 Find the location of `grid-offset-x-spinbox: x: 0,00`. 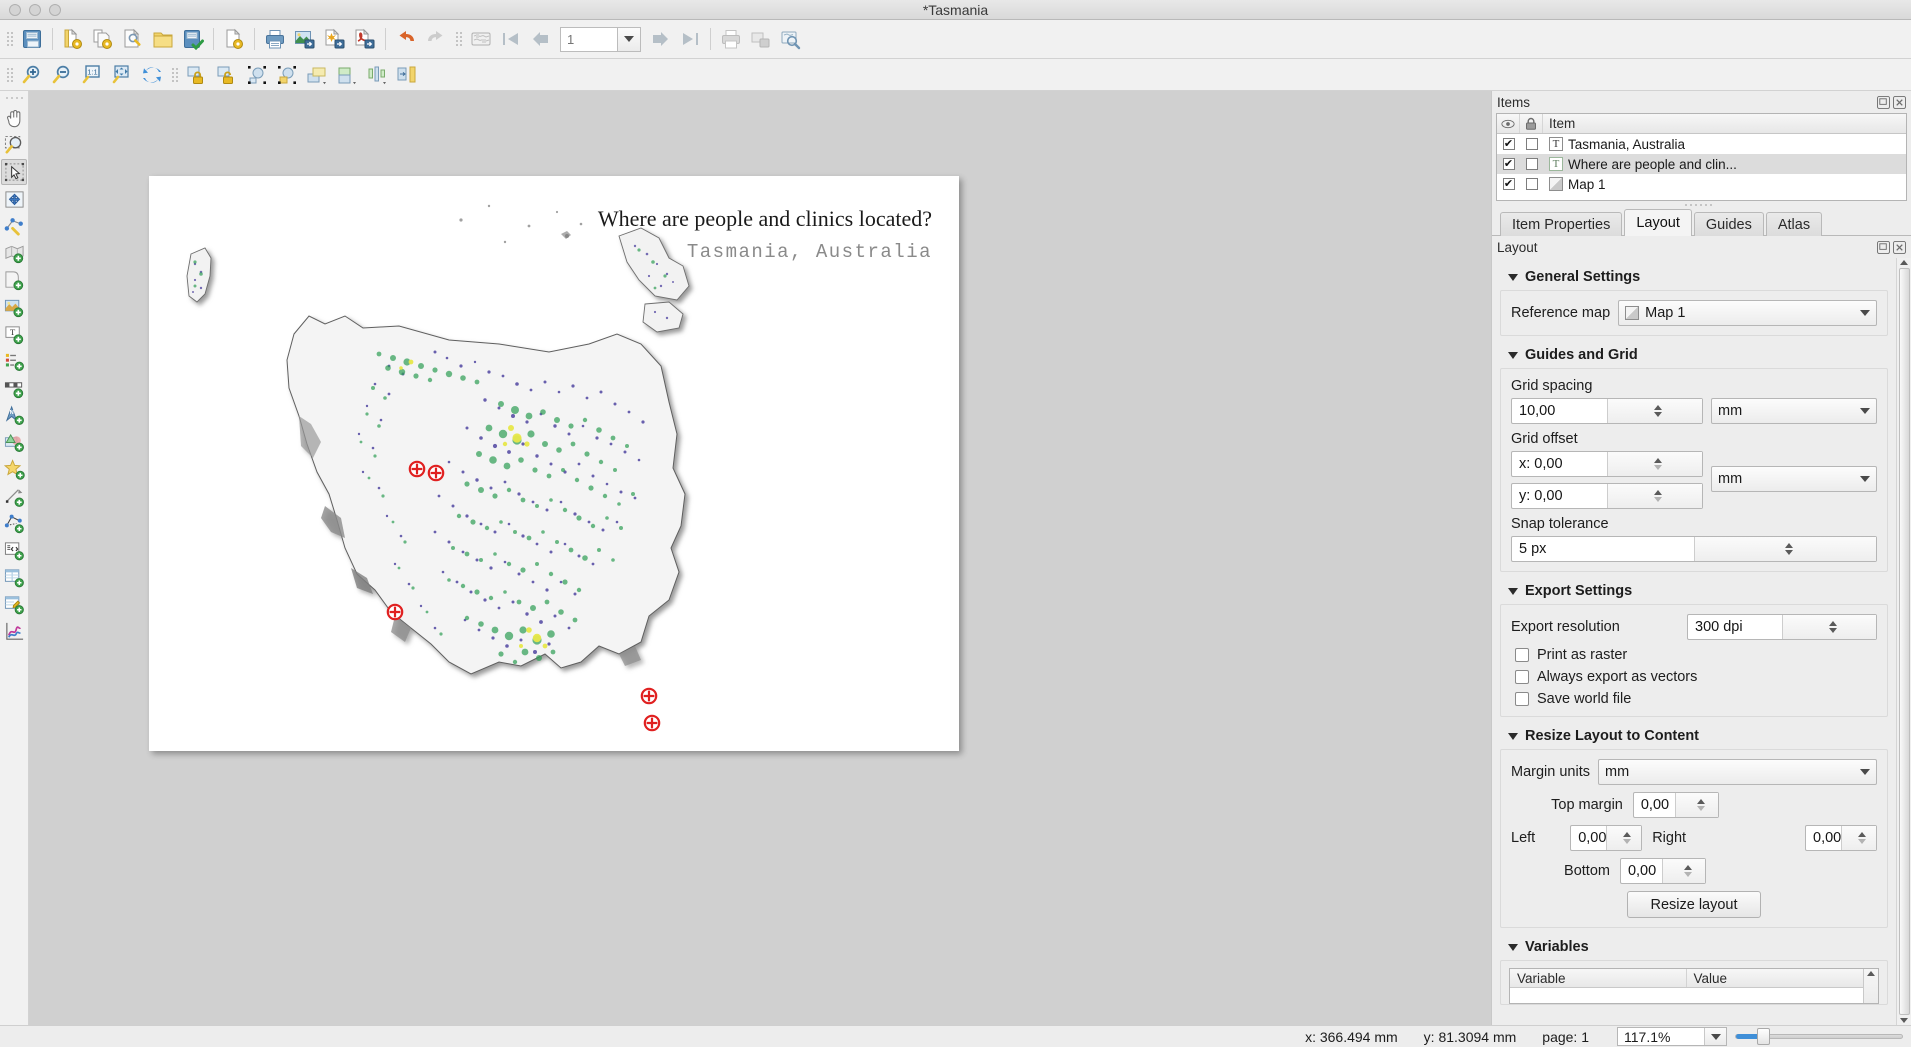

grid-offset-x-spinbox: x: 0,00 is located at coordinates (1607, 464).